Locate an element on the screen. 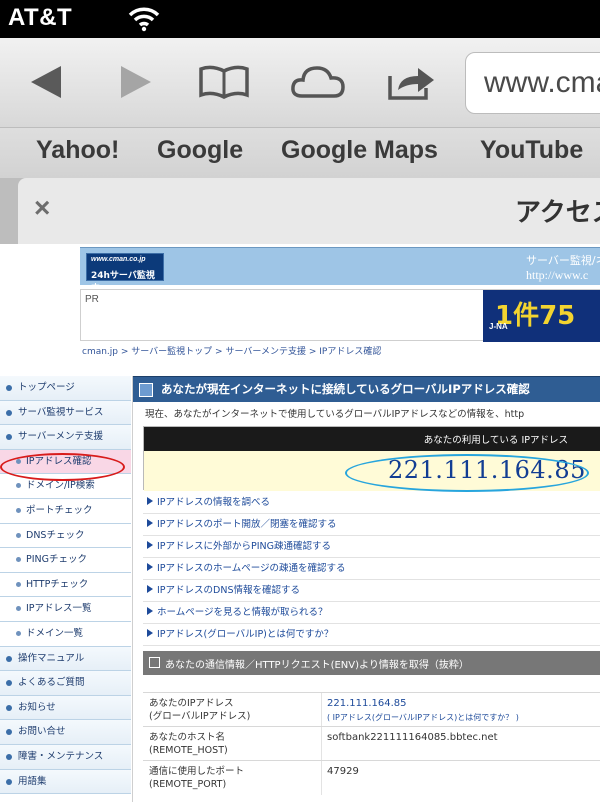  carrier-label: AT&T is located at coordinates (40, 17).